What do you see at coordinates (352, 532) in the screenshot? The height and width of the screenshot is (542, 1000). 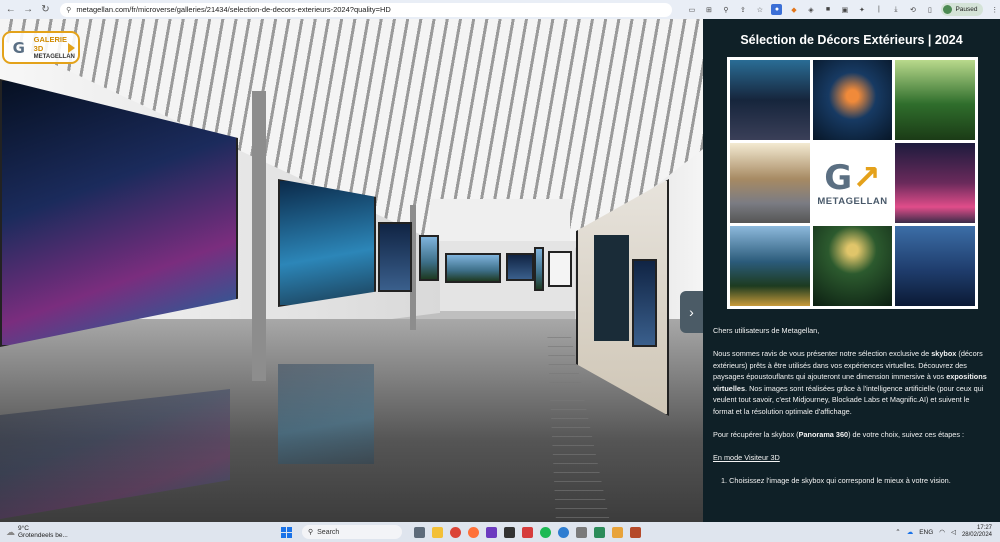 I see `taskbar-search: ⚲ Search` at bounding box center [352, 532].